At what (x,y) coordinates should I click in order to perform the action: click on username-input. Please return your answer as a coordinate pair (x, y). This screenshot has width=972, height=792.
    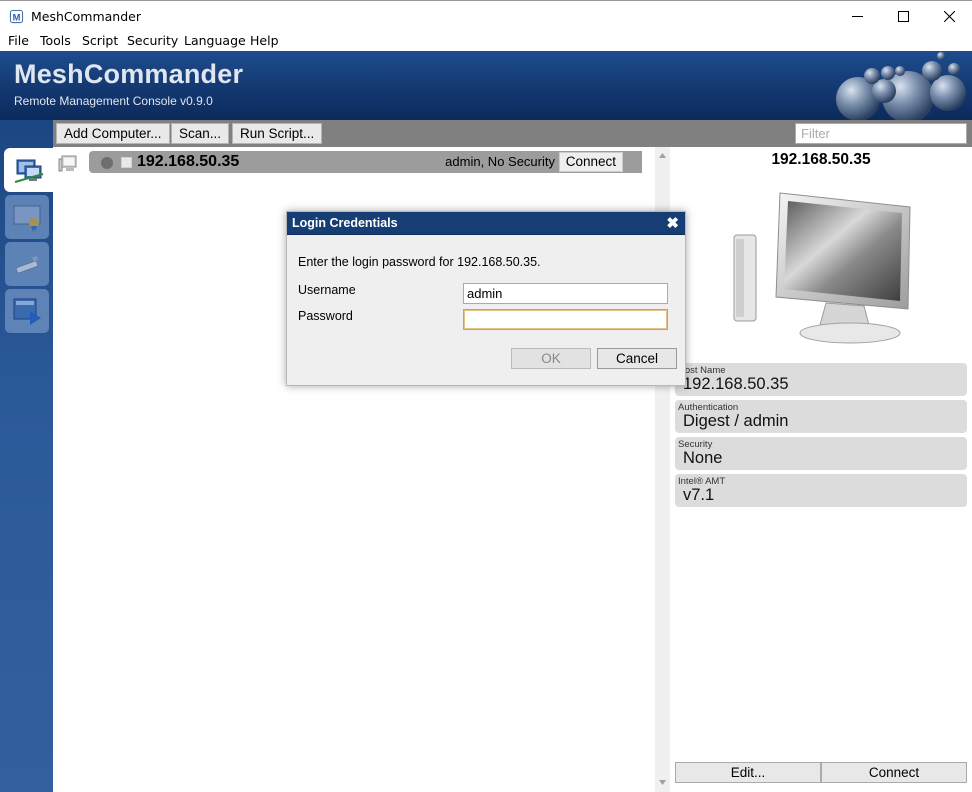
    Looking at the image, I should click on (565, 293).